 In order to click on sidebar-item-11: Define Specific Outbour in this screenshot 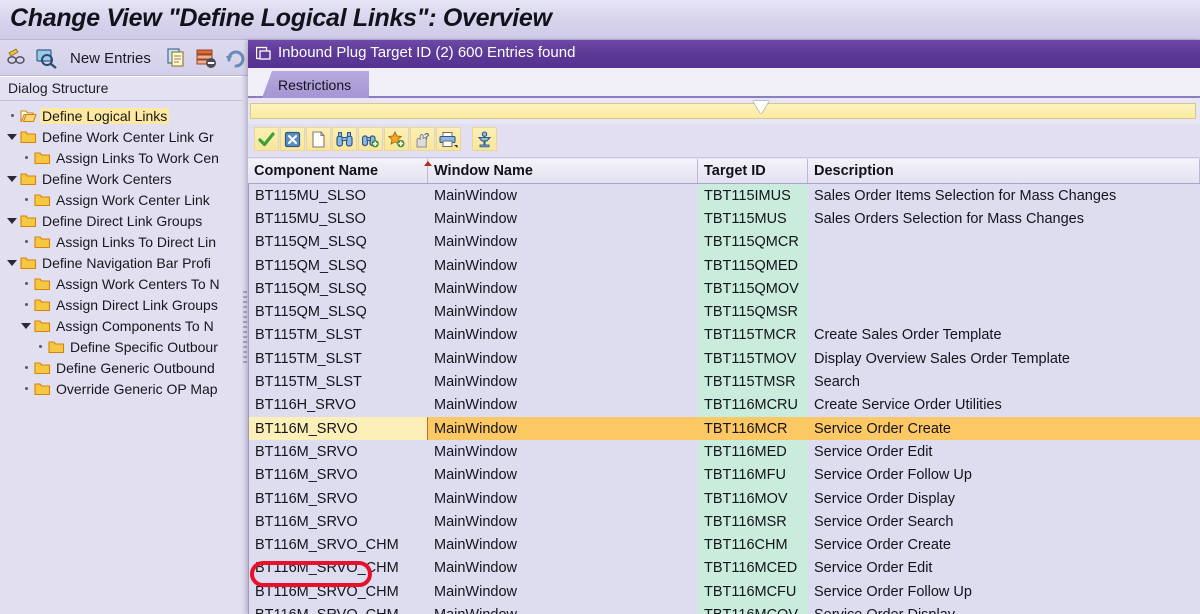, I will do `click(121, 346)`.